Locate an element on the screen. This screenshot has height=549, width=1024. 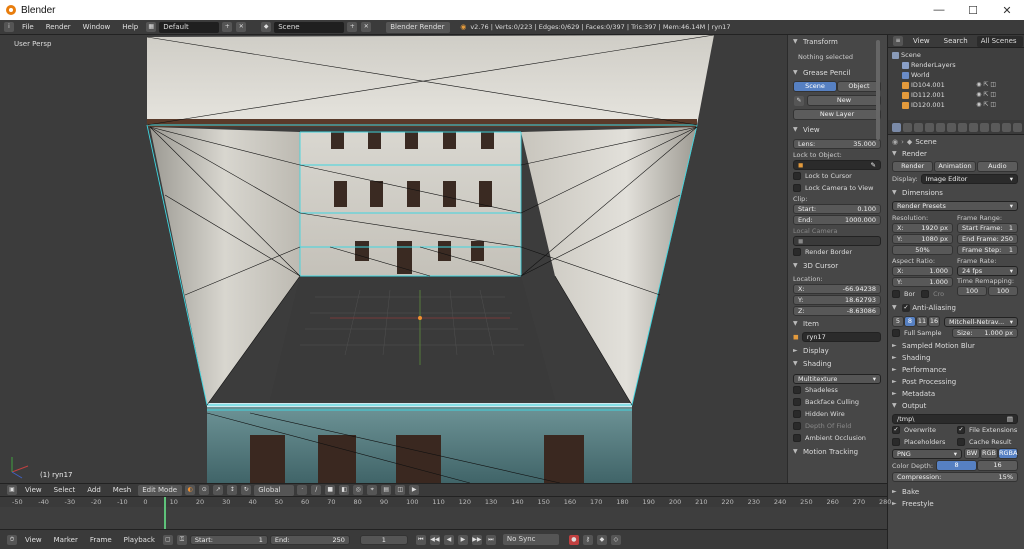
shadeless-checkbox: Shadeless is located at coordinates (837, 390).